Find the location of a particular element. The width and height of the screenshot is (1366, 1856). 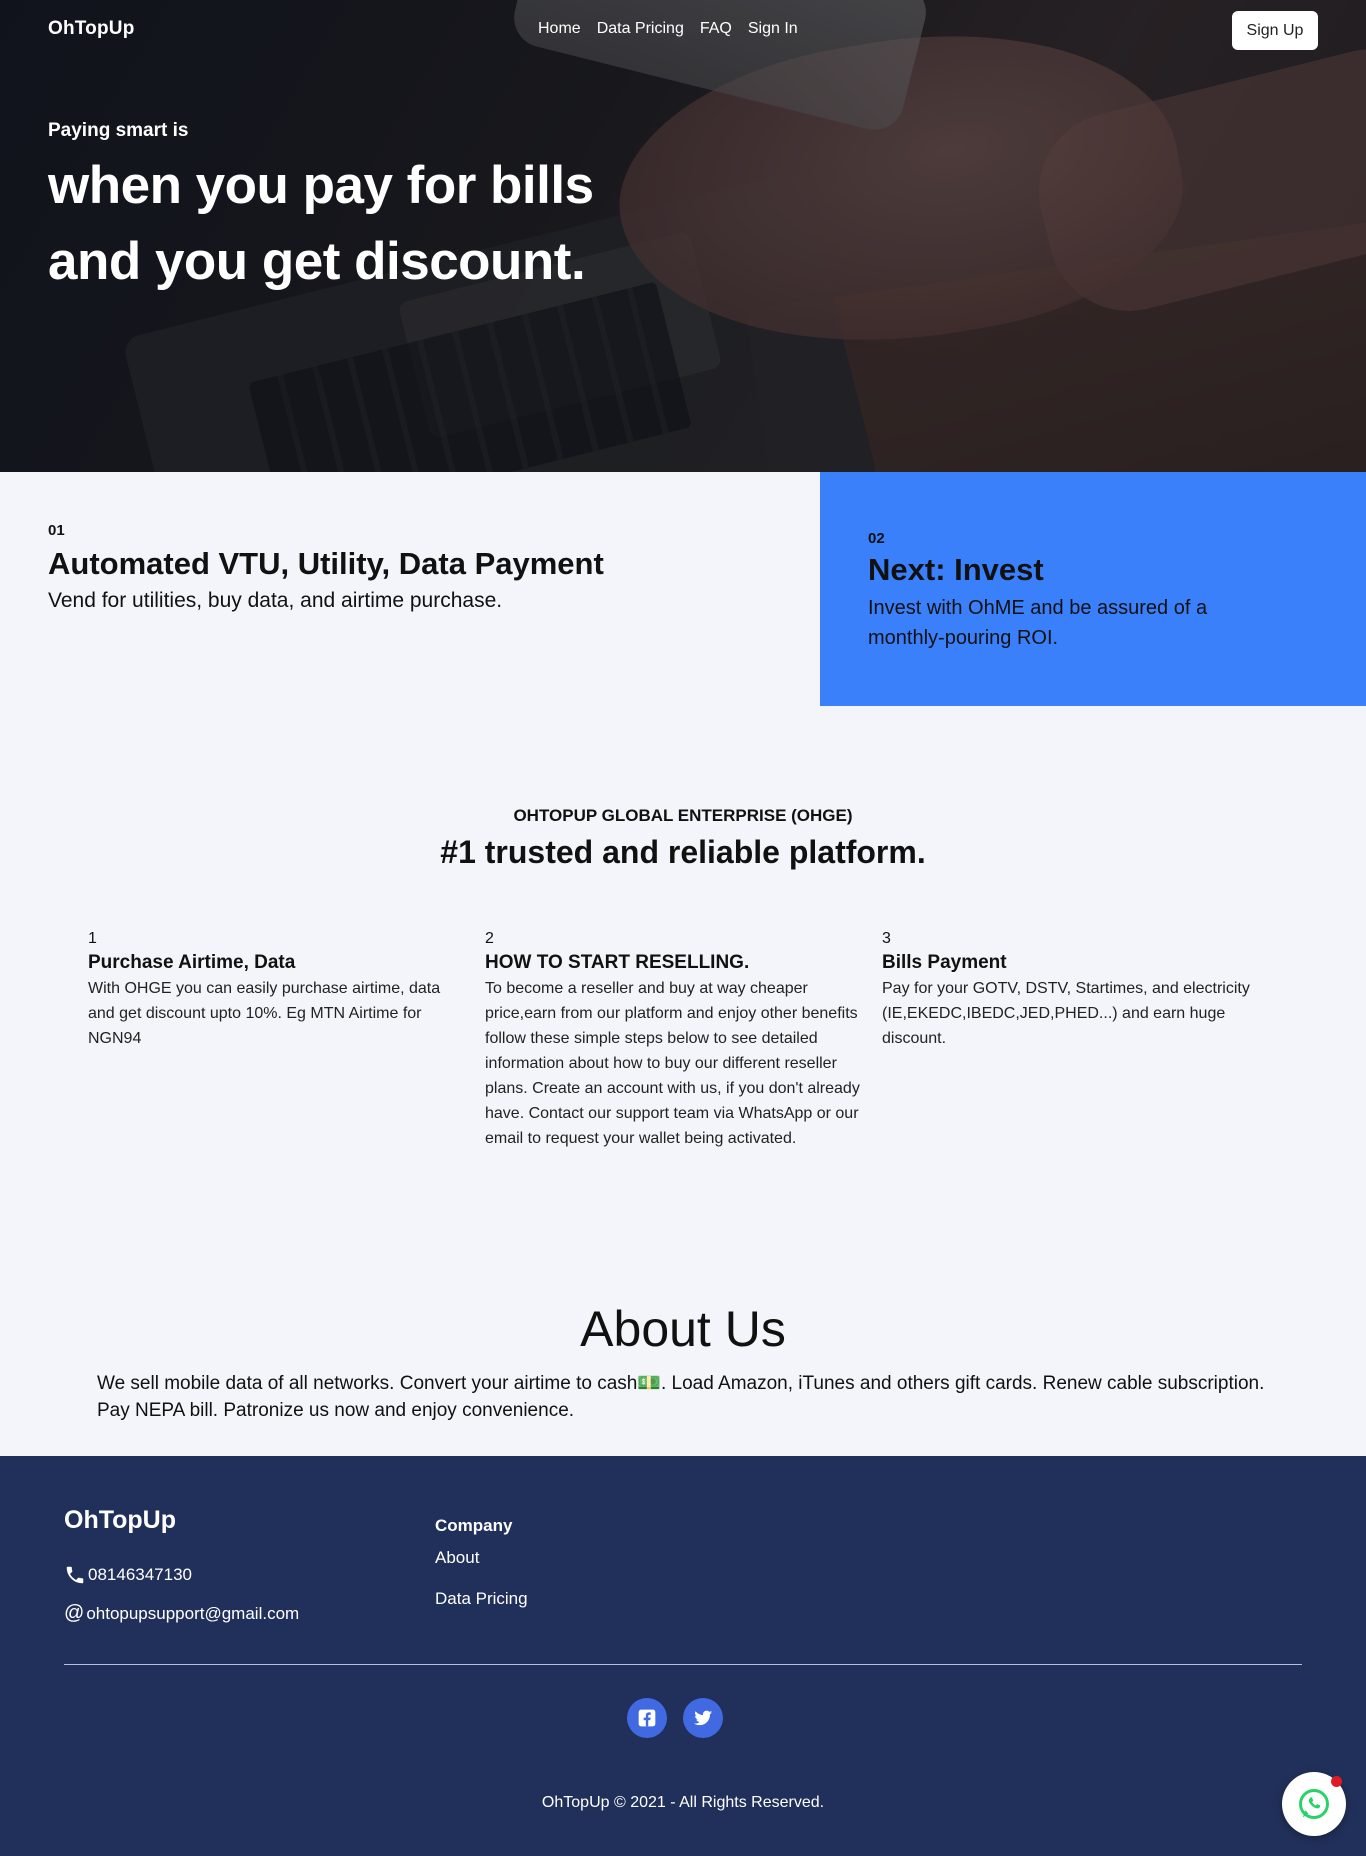

at-icon: @ is located at coordinates (74, 1613).